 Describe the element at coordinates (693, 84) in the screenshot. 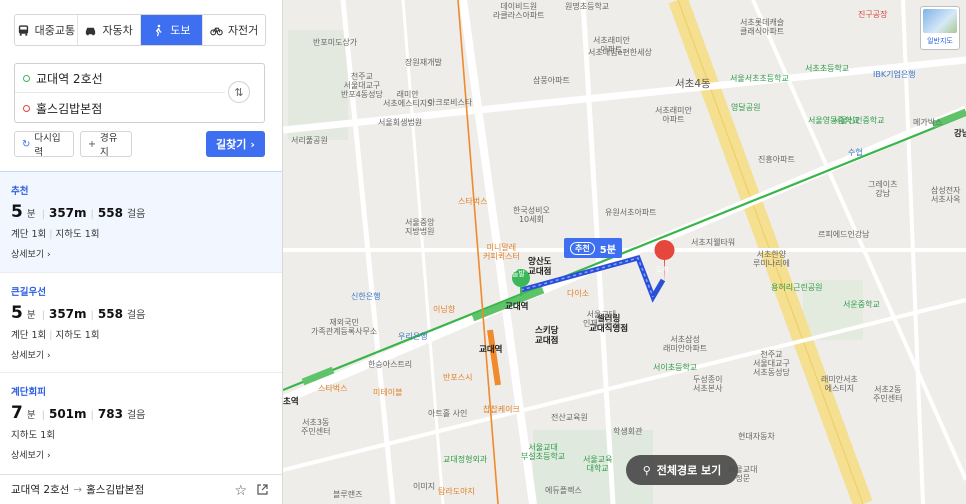

I see `map-label: 서초4동` at that location.